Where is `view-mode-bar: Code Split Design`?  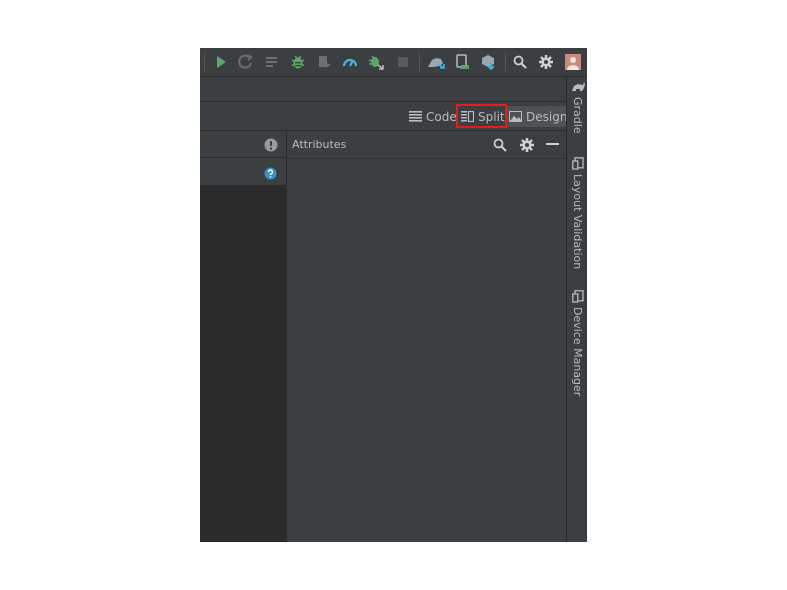 view-mode-bar: Code Split Design is located at coordinates (386, 116).